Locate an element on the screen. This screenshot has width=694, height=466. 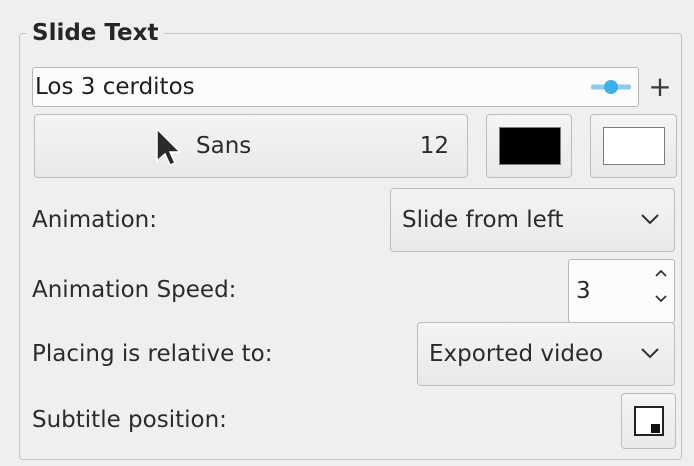
animation-speed-label: Animation Speed: is located at coordinates (134, 290).